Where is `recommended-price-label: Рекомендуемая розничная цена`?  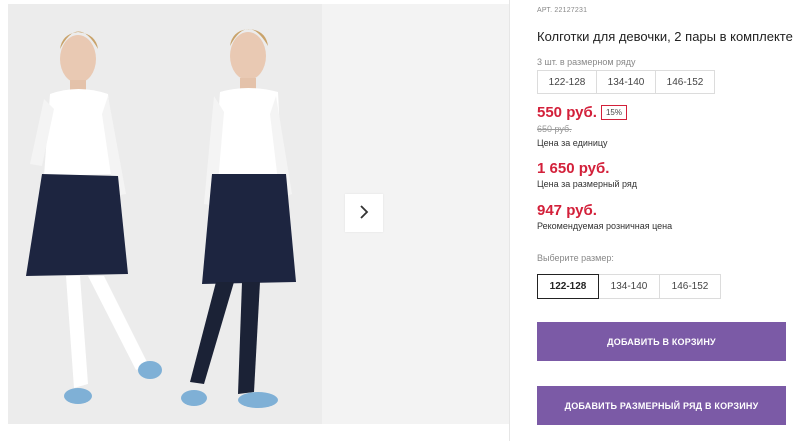 recommended-price-label: Рекомендуемая розничная цена is located at coordinates (605, 226).